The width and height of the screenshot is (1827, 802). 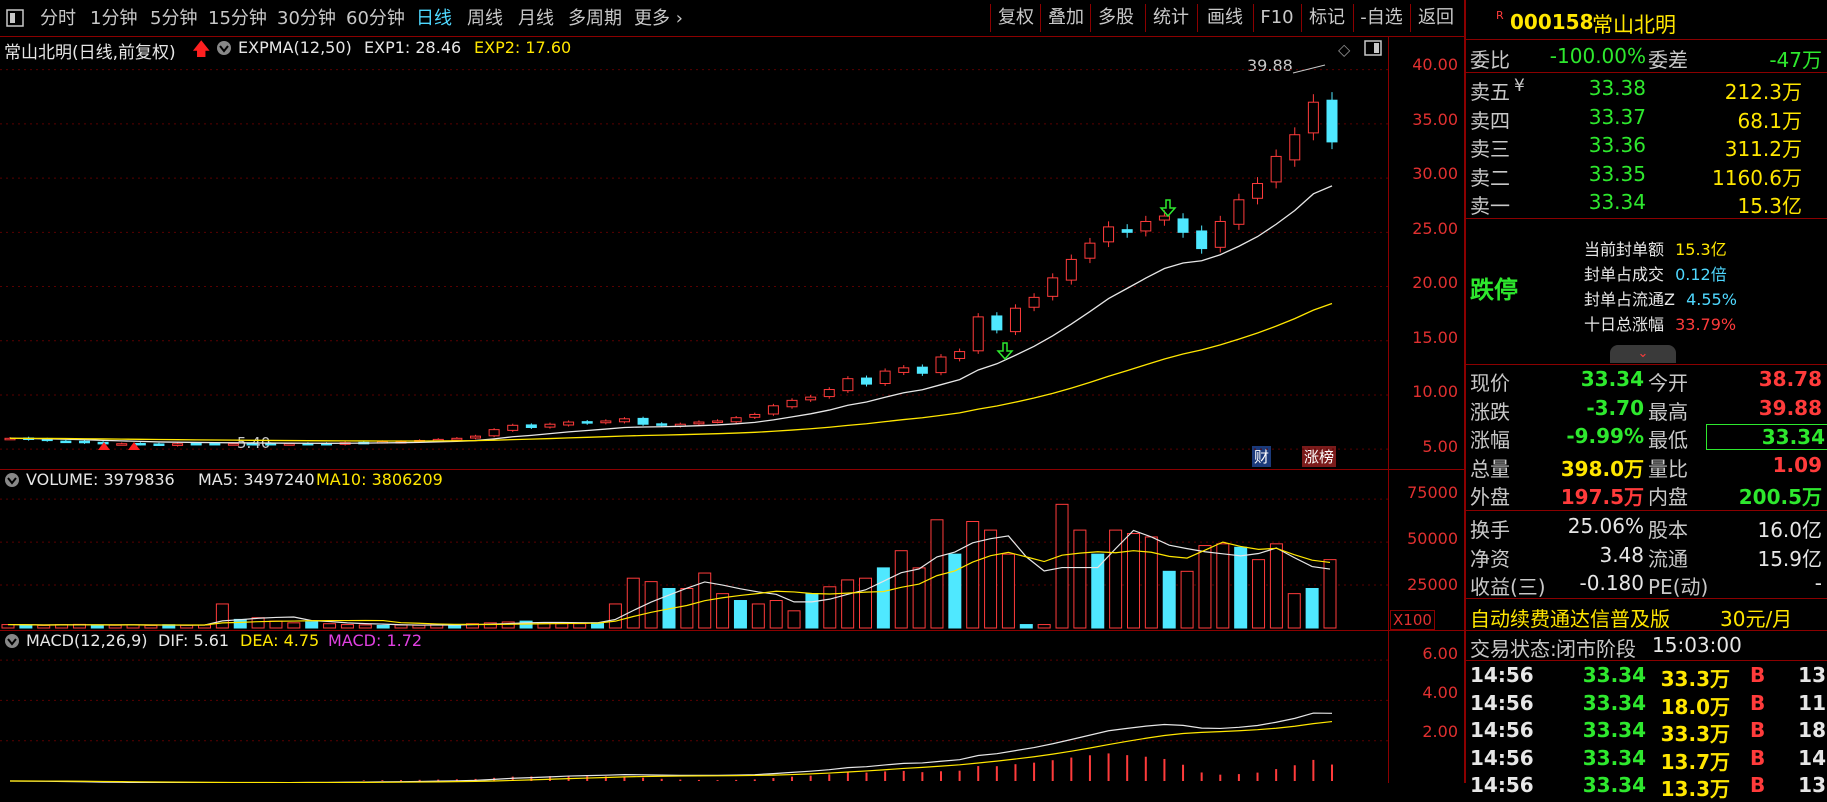 What do you see at coordinates (1490, 411) in the screenshot?
I see `quote-label: 涨跌` at bounding box center [1490, 411].